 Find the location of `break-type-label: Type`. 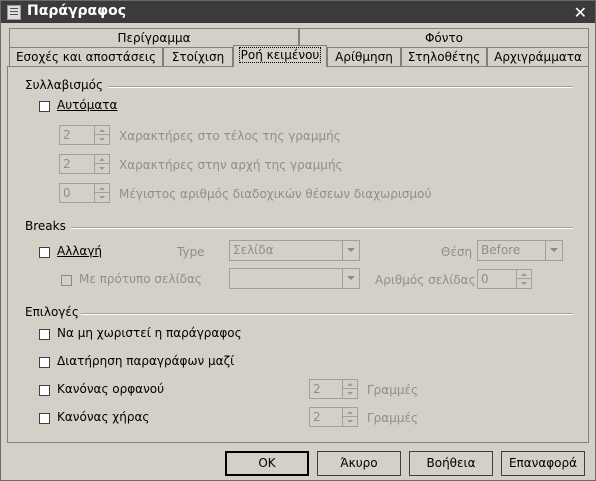

break-type-label: Type is located at coordinates (191, 252).